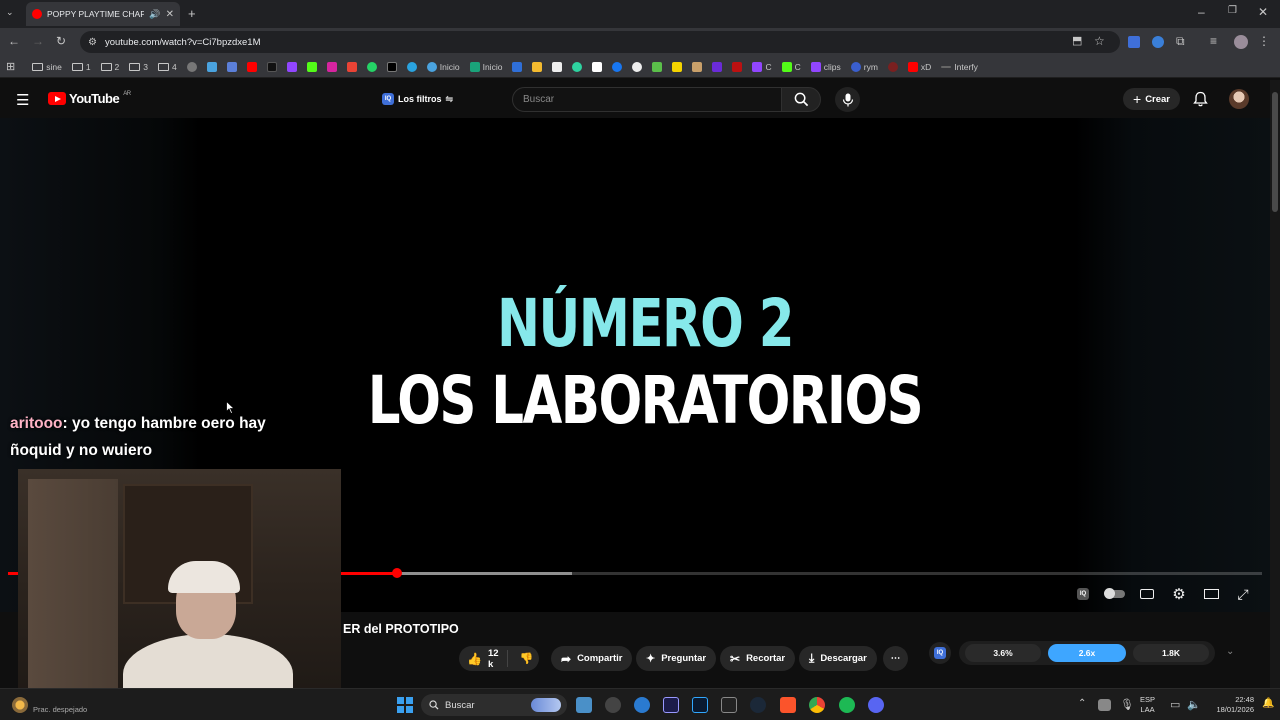 The image size is (1280, 720). Describe the element at coordinates (483, 659) in the screenshot. I see `like-button: 👍 12 k` at that location.